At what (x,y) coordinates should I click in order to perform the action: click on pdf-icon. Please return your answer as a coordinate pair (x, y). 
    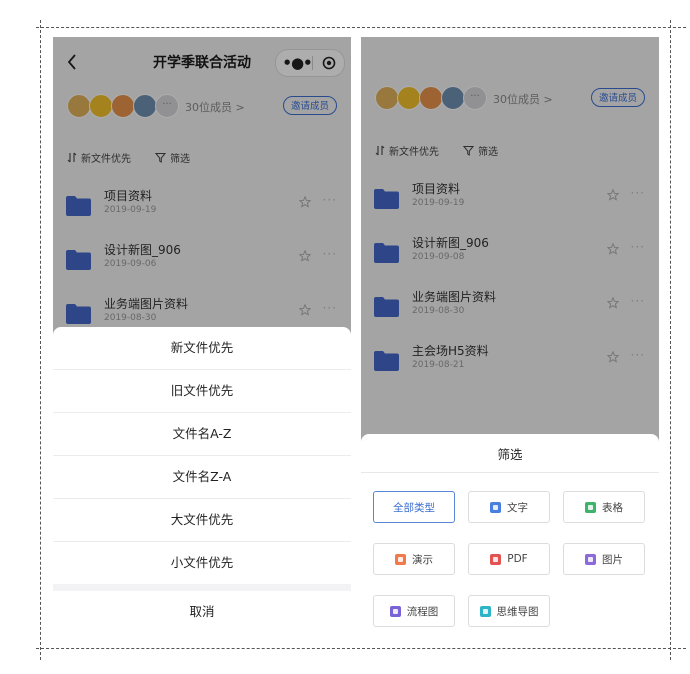
    Looking at the image, I should click on (496, 559).